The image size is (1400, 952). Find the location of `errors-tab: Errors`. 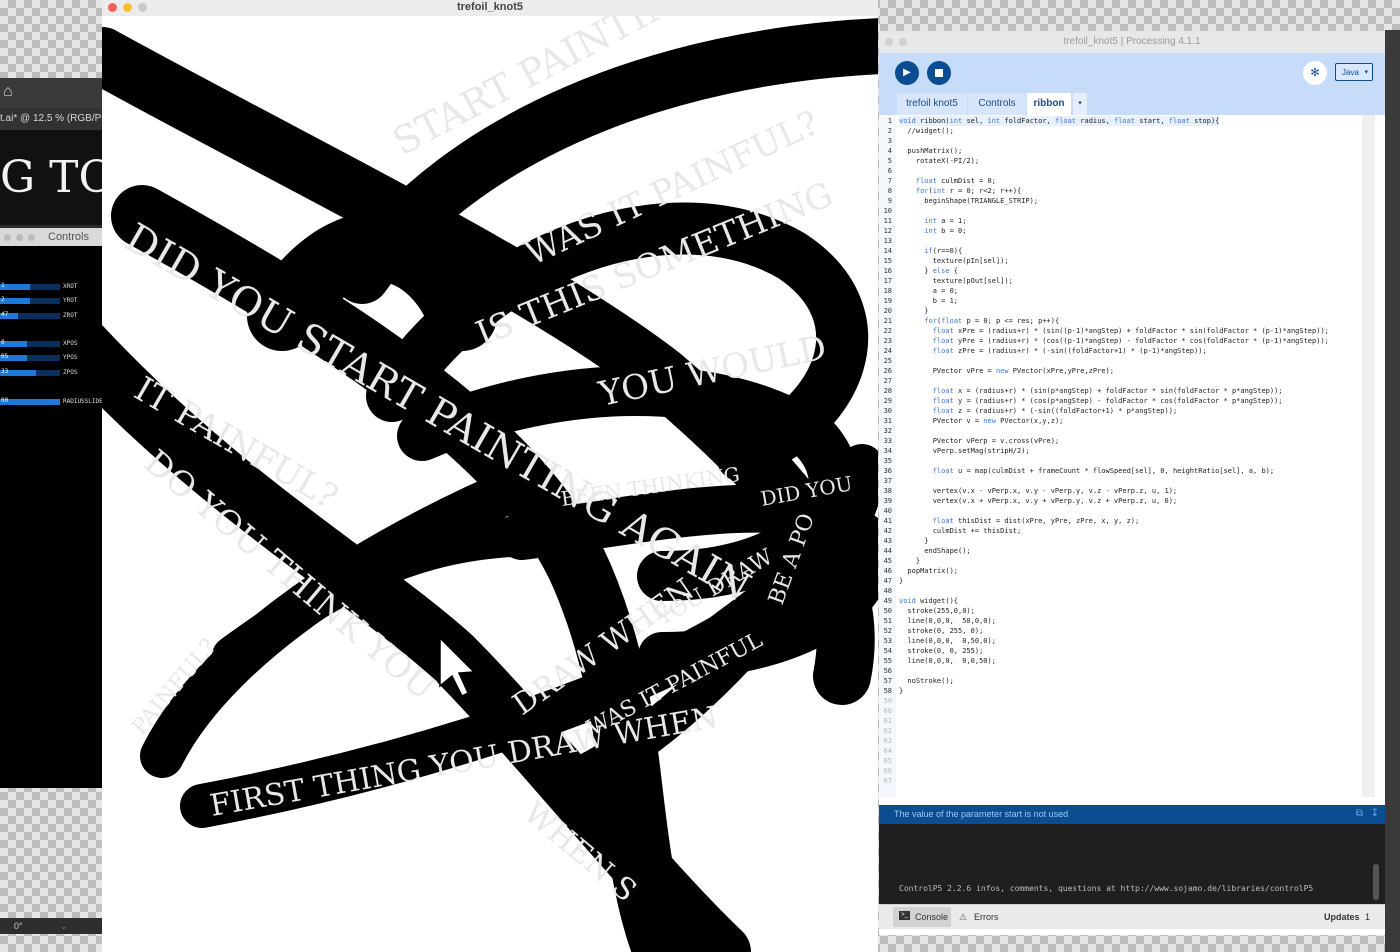

errors-tab: Errors is located at coordinates (986, 917).